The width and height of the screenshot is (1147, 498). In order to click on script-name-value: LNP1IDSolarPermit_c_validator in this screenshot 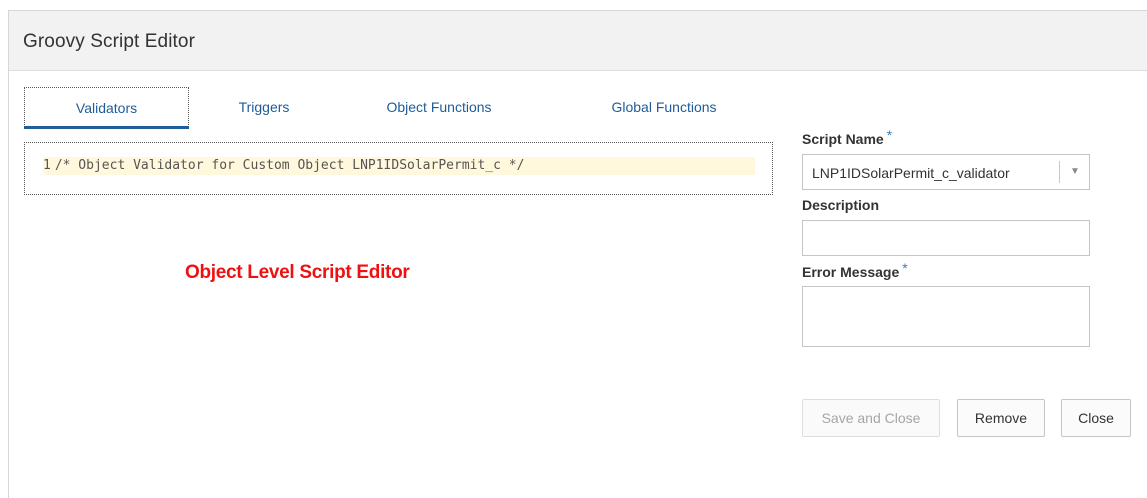, I will do `click(911, 173)`.